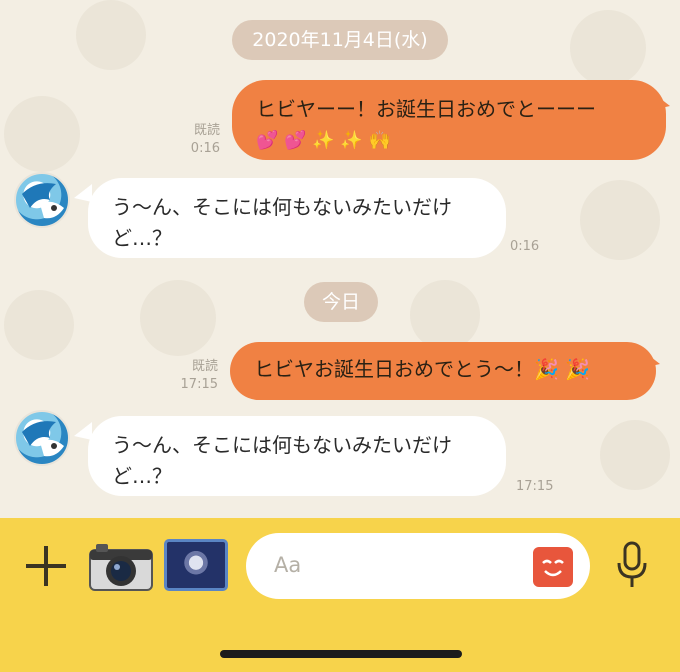 Image resolution: width=680 pixels, height=672 pixels. Describe the element at coordinates (198, 140) in the screenshot. I see `read-receipt: 既読 0:16` at that location.